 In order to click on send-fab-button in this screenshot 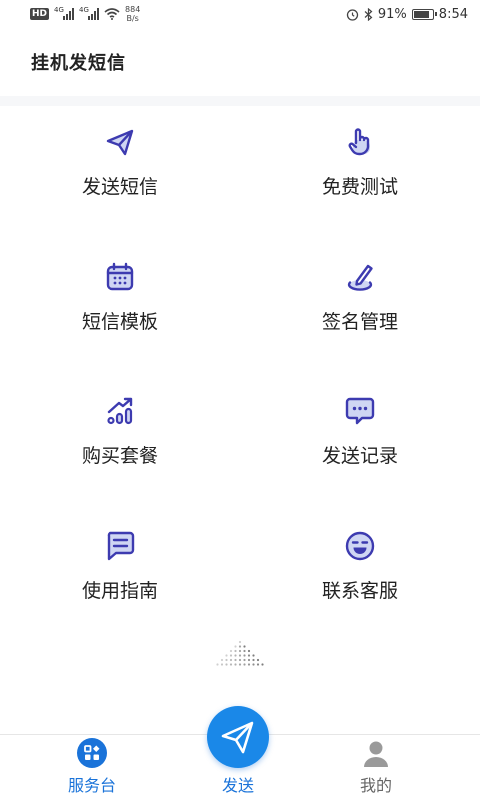, I will do `click(238, 737)`.